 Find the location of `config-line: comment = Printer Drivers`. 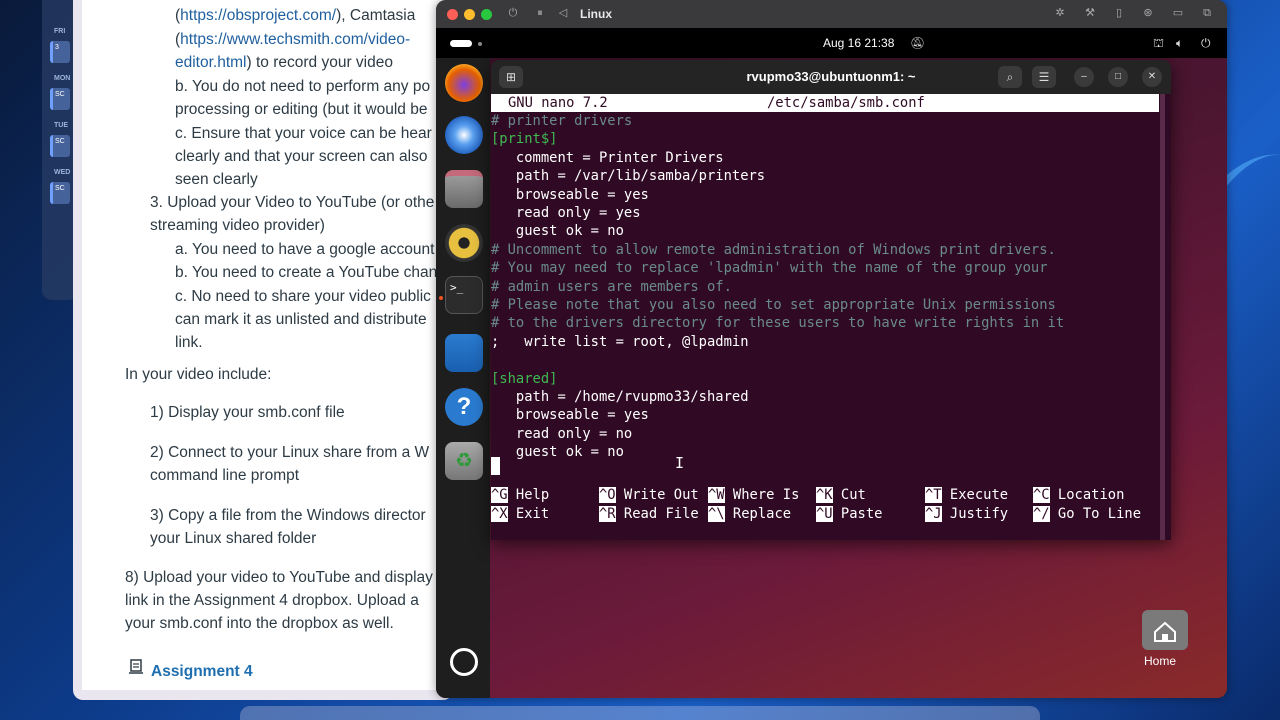

config-line: comment = Printer Drivers is located at coordinates (607, 157).